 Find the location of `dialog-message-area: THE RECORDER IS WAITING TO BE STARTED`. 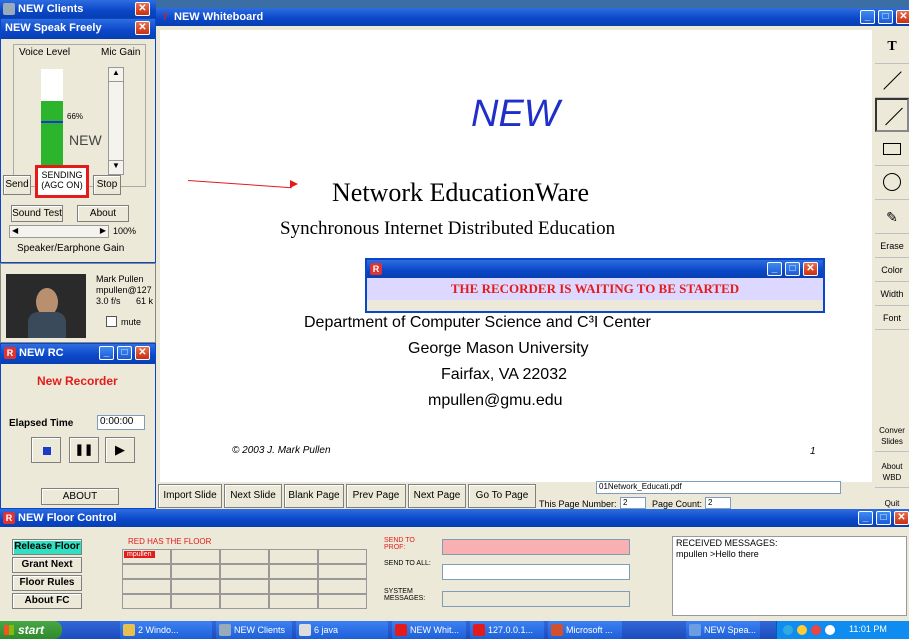

dialog-message-area: THE RECORDER IS WAITING TO BE STARTED is located at coordinates (595, 289).